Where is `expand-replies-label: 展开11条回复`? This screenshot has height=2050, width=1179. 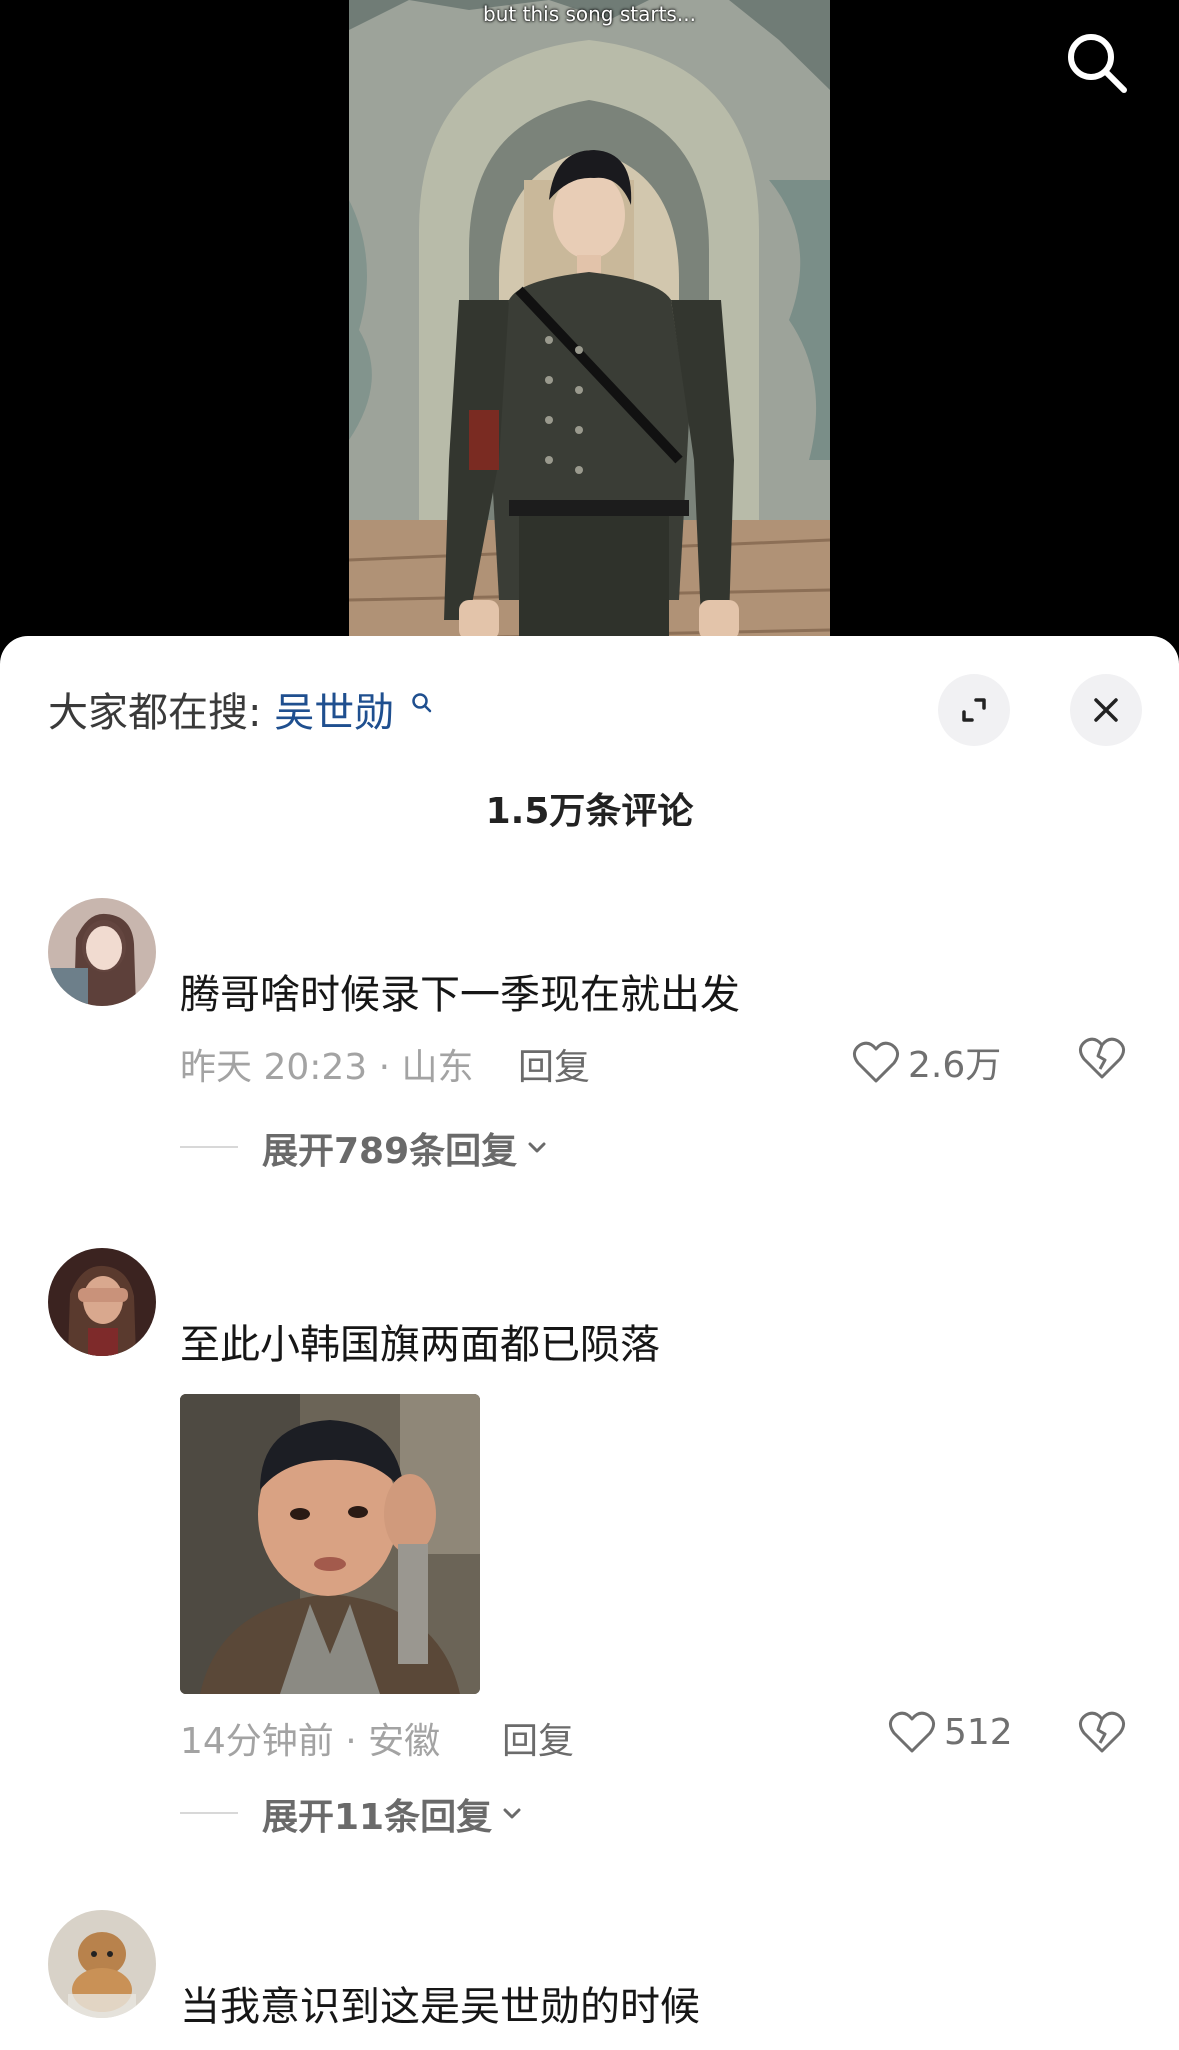 expand-replies-label: 展开11条回复 is located at coordinates (377, 1817).